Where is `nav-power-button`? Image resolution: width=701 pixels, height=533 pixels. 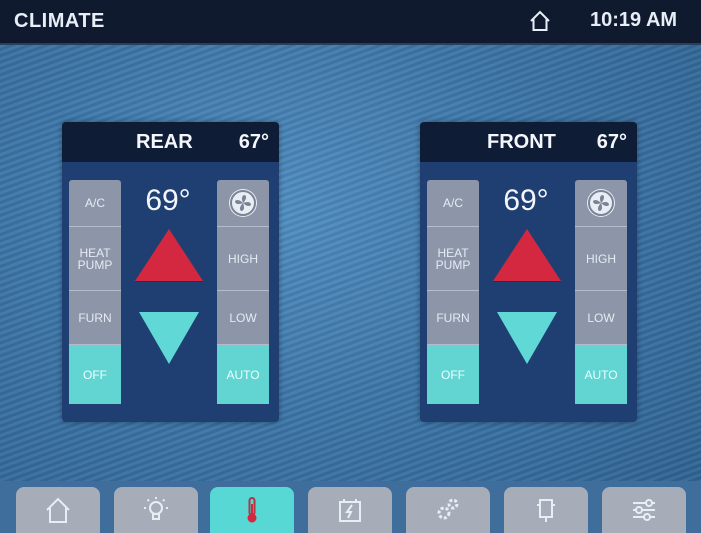 nav-power-button is located at coordinates (350, 510).